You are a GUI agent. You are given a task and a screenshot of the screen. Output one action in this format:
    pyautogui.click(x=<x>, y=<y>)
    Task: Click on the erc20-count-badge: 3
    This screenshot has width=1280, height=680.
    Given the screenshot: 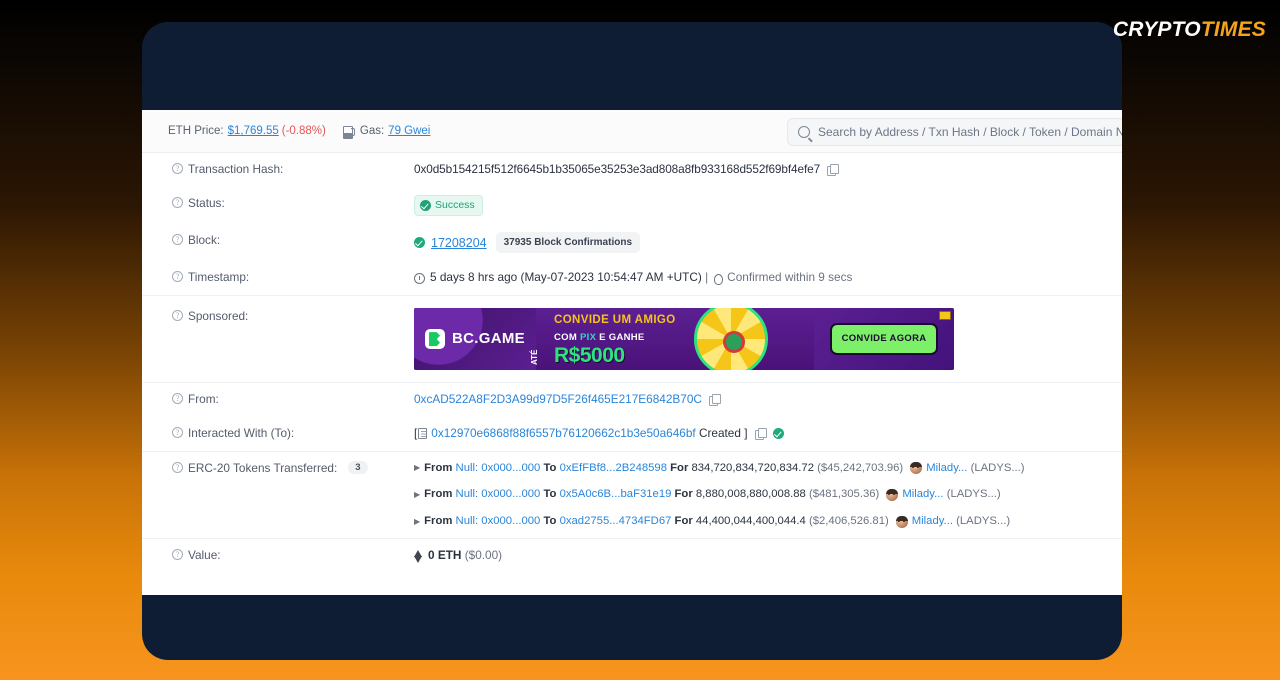 What is the action you would take?
    pyautogui.click(x=358, y=467)
    